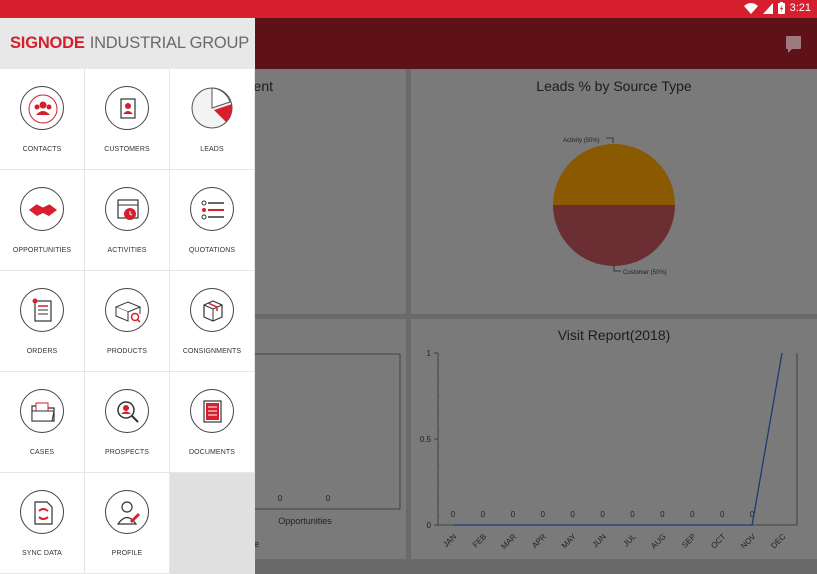  I want to click on menu-item-sync-data: SYNC DATA, so click(42, 523).